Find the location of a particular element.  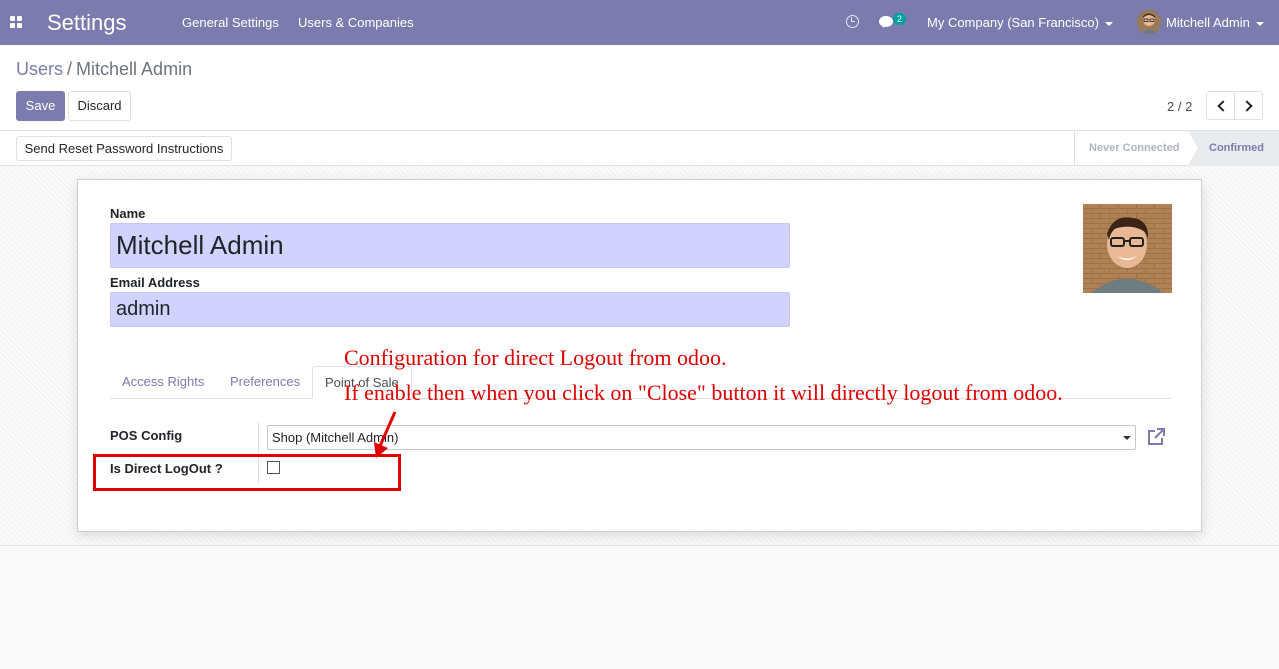

annotation-arrow-icon is located at coordinates (385, 434).